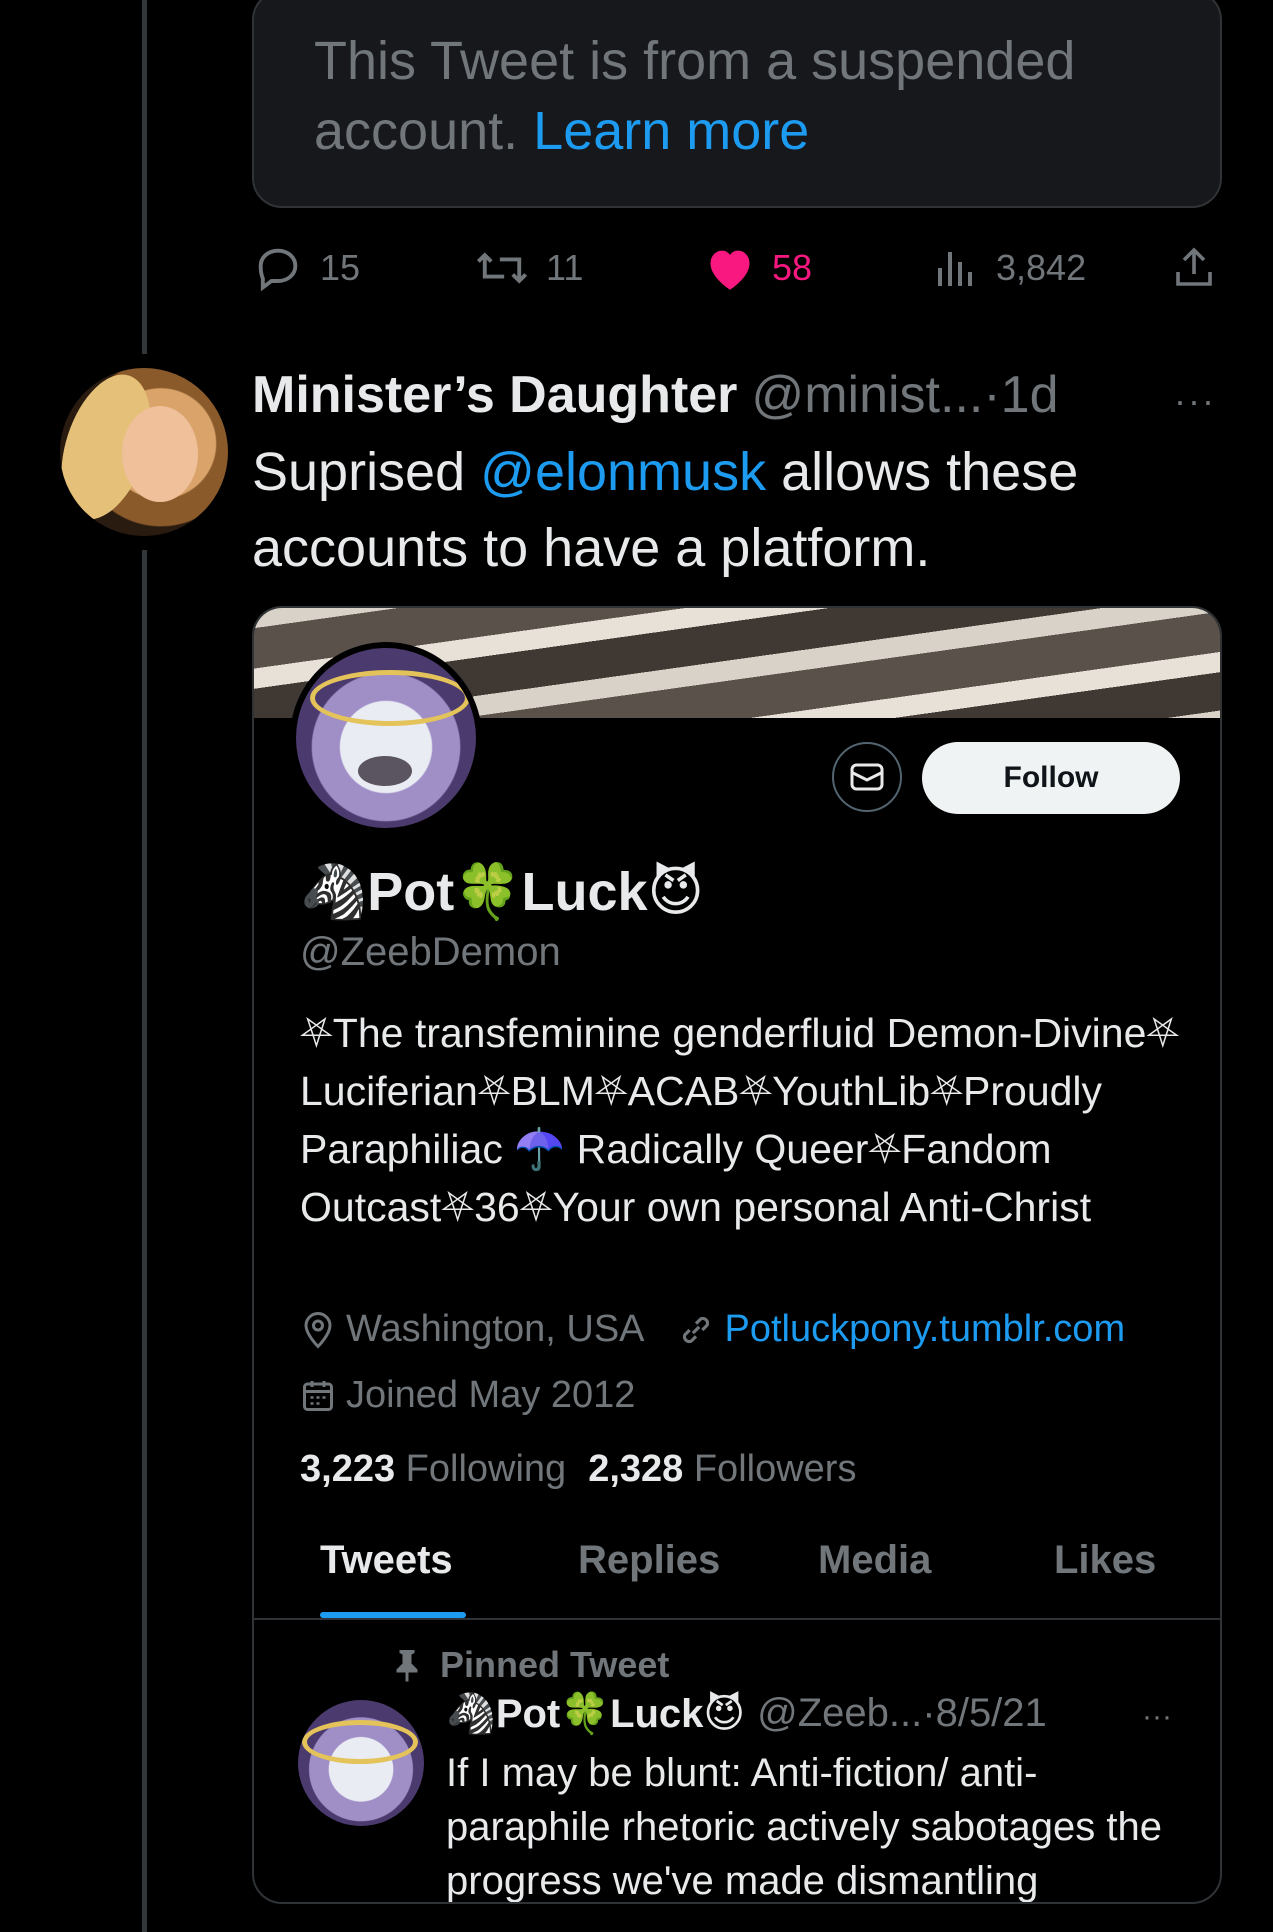  I want to click on joined-item: Joined May 2012, so click(467, 1395).